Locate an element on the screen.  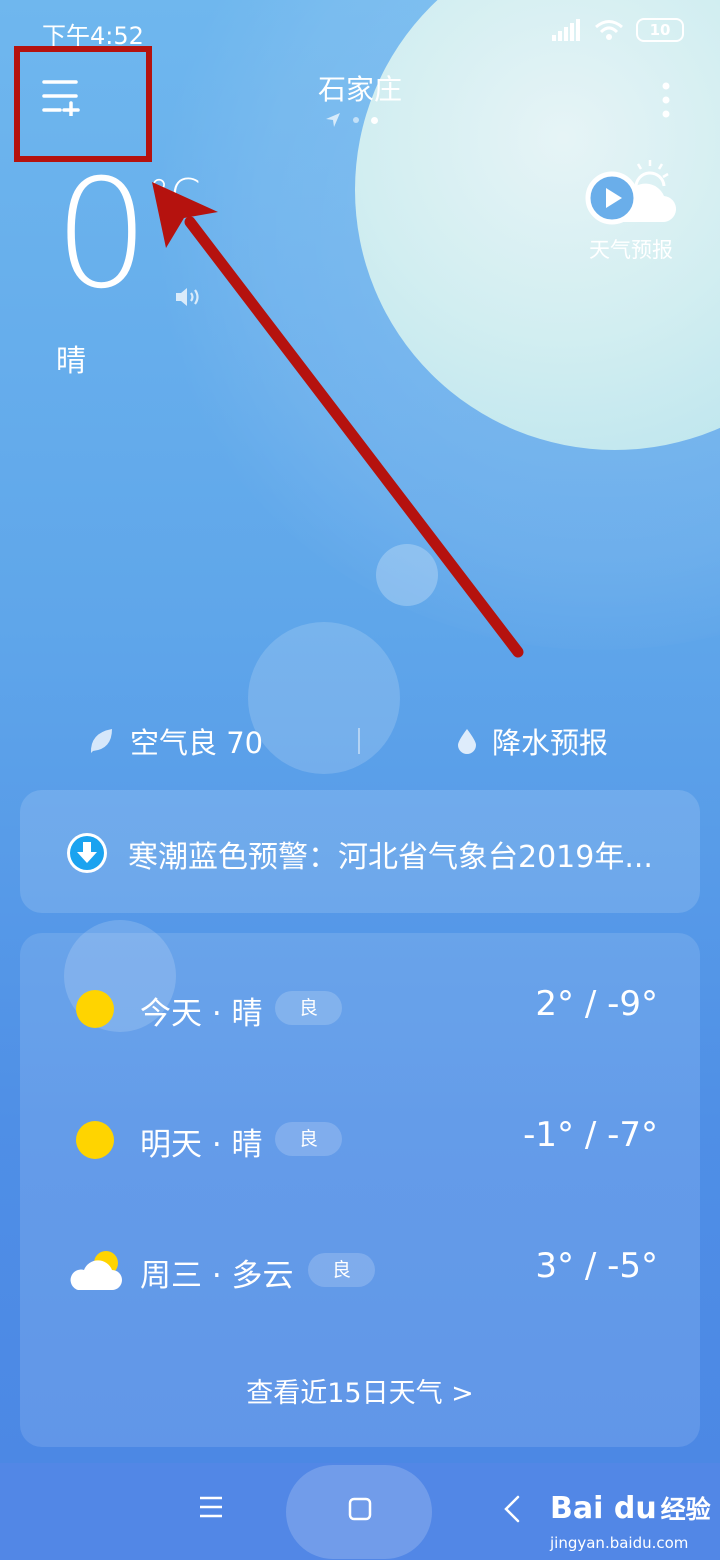
forecast-day-label: 明天 · 晴 is located at coordinates (201, 1145).